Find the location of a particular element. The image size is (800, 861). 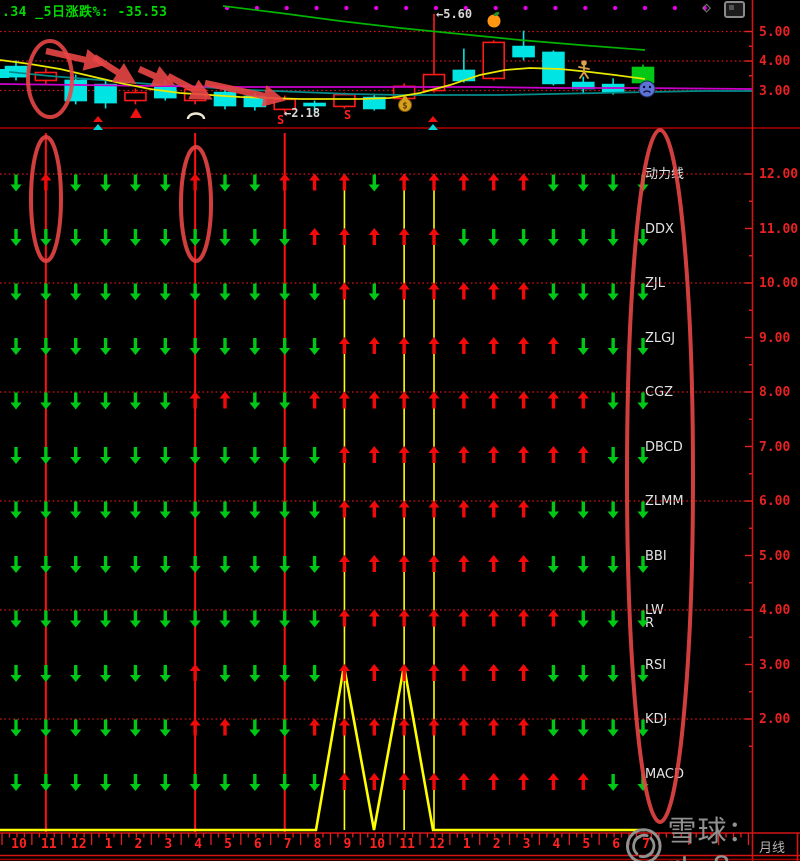

red-triangle-icon is located at coordinates (136, 113).